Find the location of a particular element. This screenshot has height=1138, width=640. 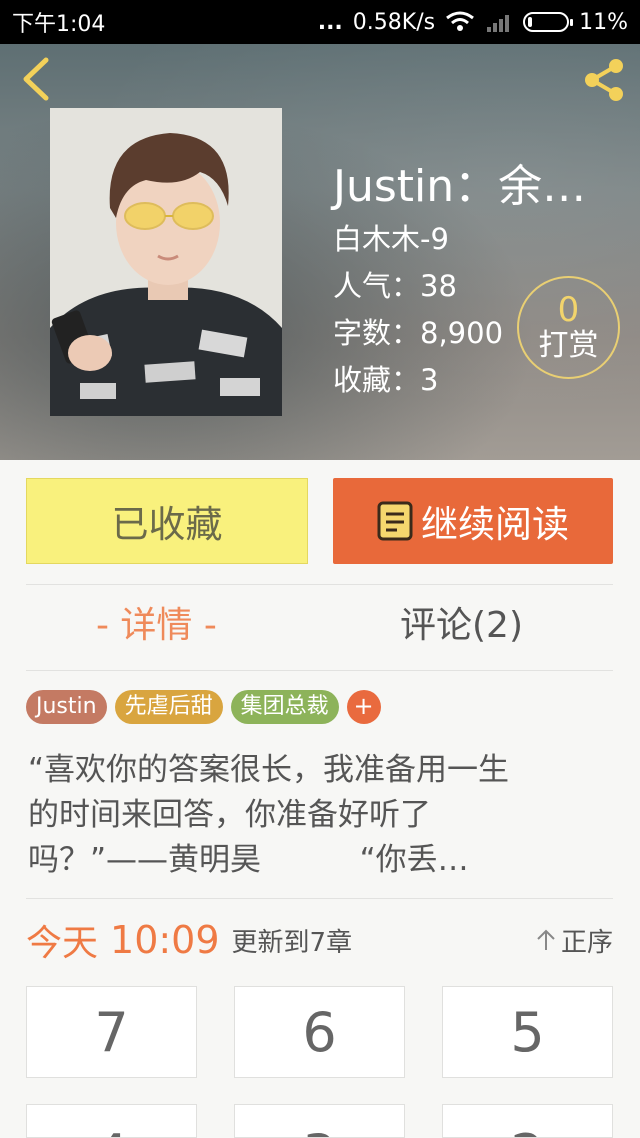

status-time: 下午1:04 is located at coordinates (59, 24).